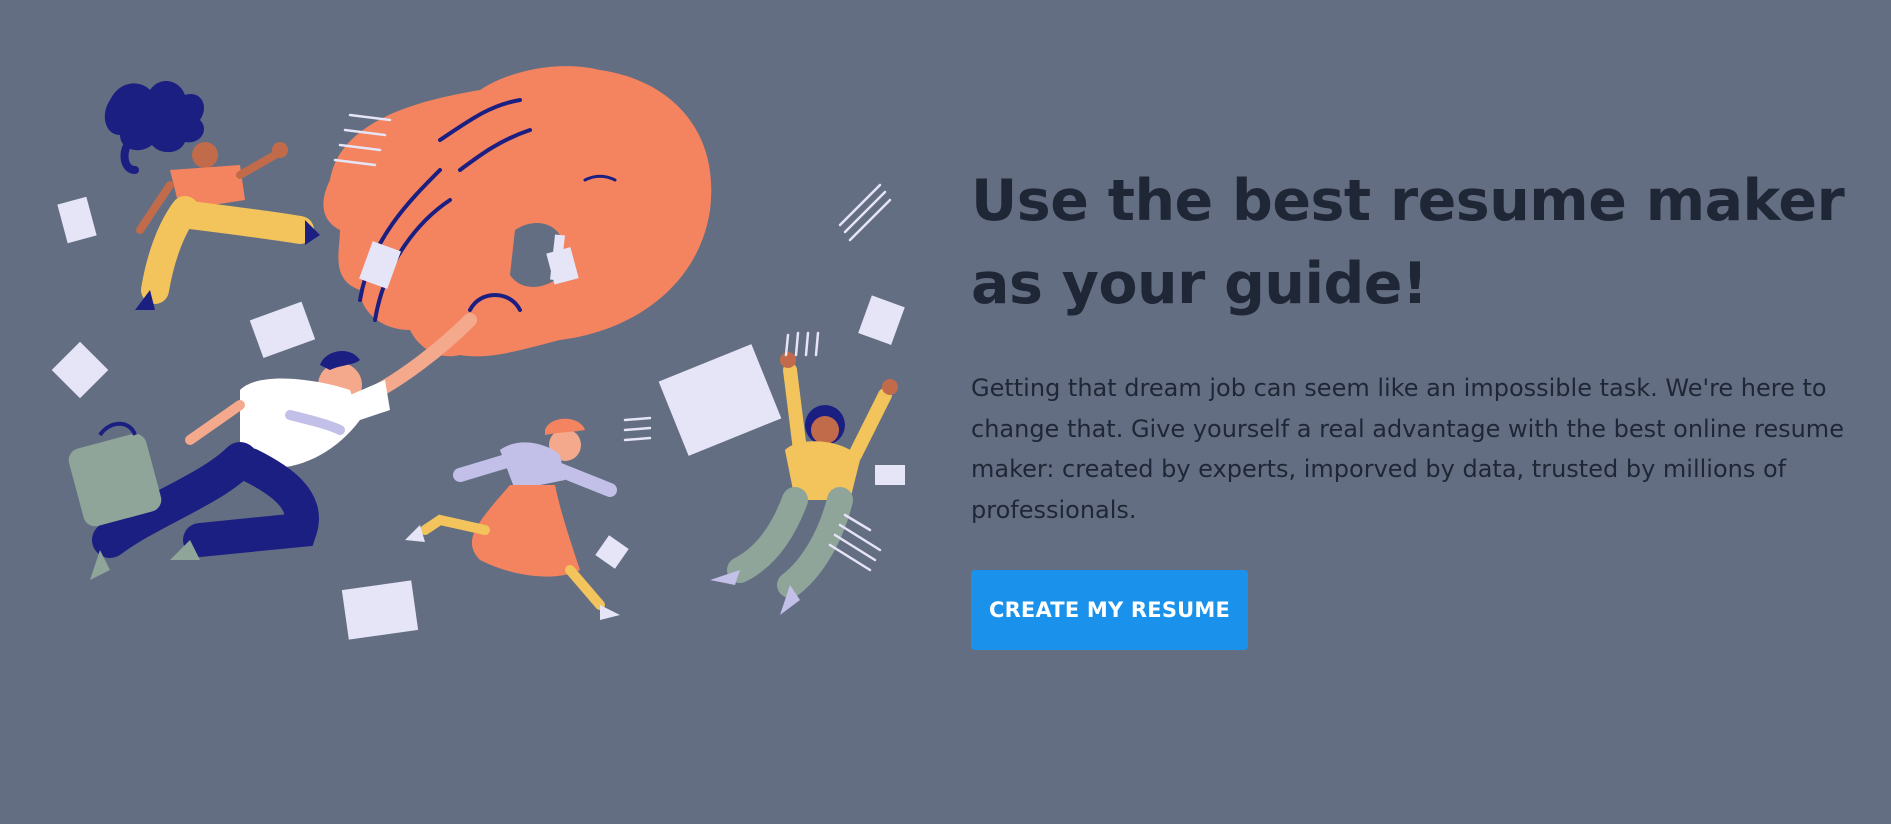 The image size is (1891, 824). Describe the element at coordinates (1109, 610) in the screenshot. I see `create-resume-button: CREATE MY RESUME` at that location.